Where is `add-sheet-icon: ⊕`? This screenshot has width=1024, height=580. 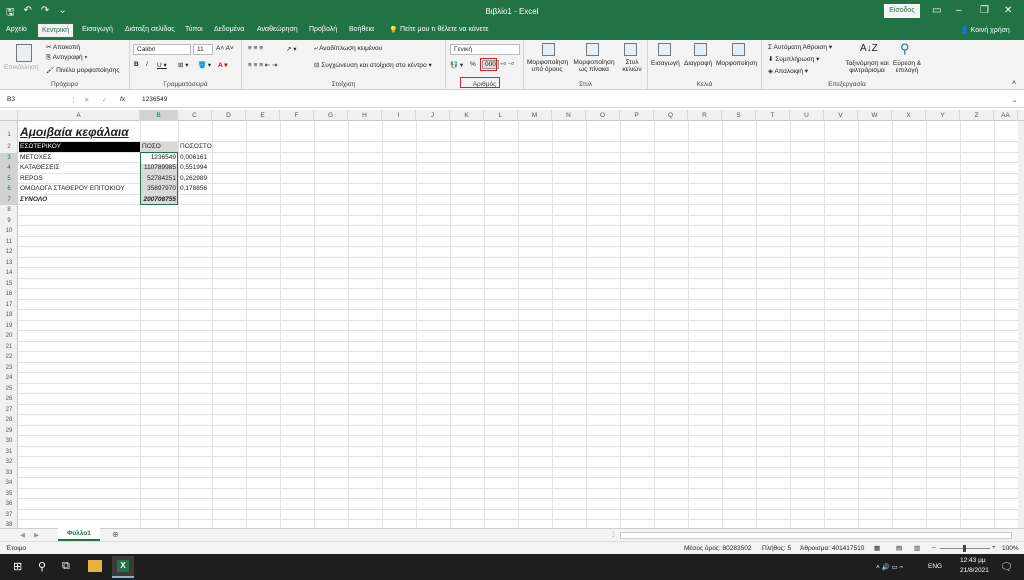
add-sheet-icon: ⊕ is located at coordinates (115, 534).